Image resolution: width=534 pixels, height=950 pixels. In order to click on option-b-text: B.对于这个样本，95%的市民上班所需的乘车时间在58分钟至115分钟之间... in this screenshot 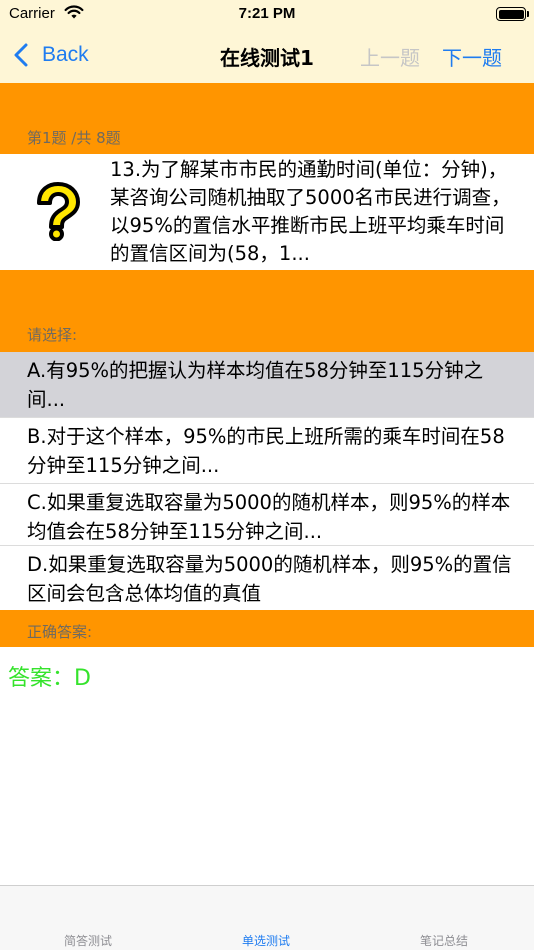, I will do `click(266, 451)`.